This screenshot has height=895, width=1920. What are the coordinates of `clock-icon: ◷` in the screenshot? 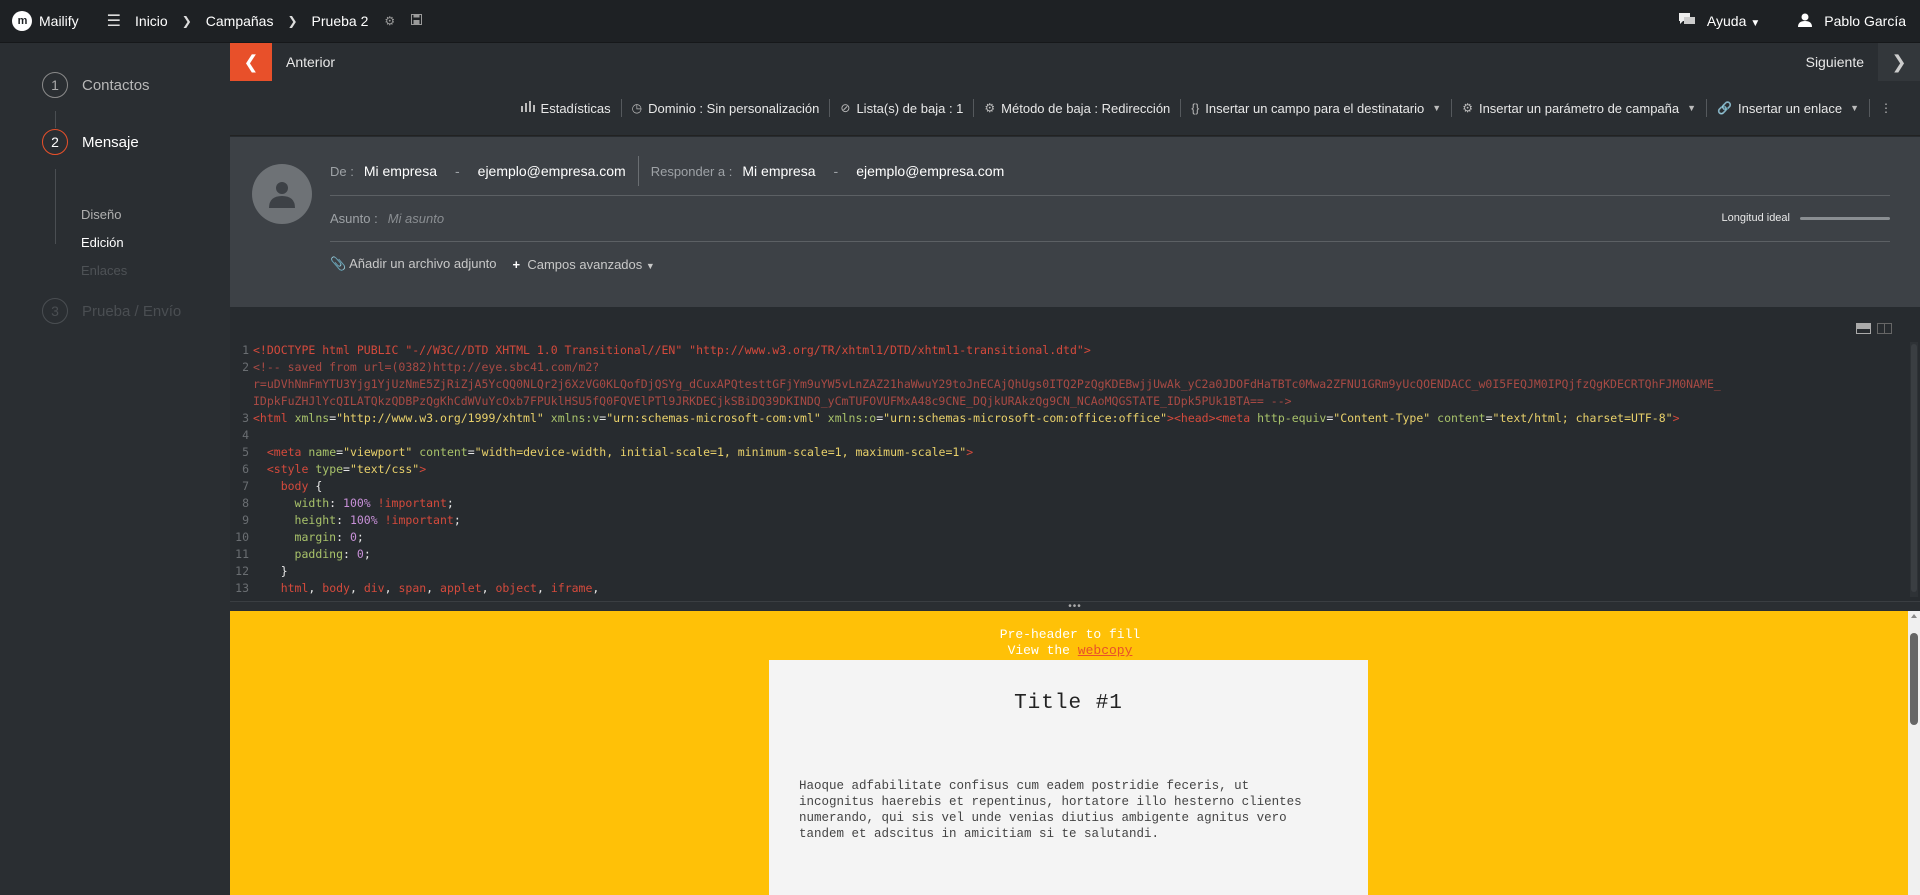 It's located at (637, 108).